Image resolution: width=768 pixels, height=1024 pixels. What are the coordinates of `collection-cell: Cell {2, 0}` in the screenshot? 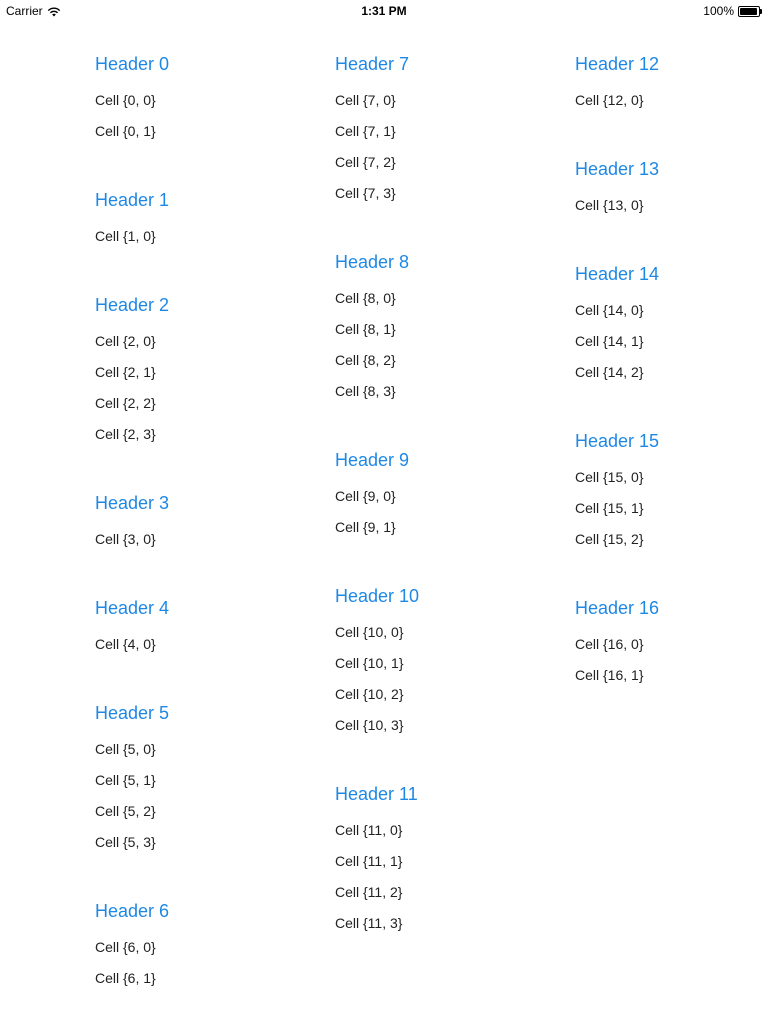 It's located at (205, 344).